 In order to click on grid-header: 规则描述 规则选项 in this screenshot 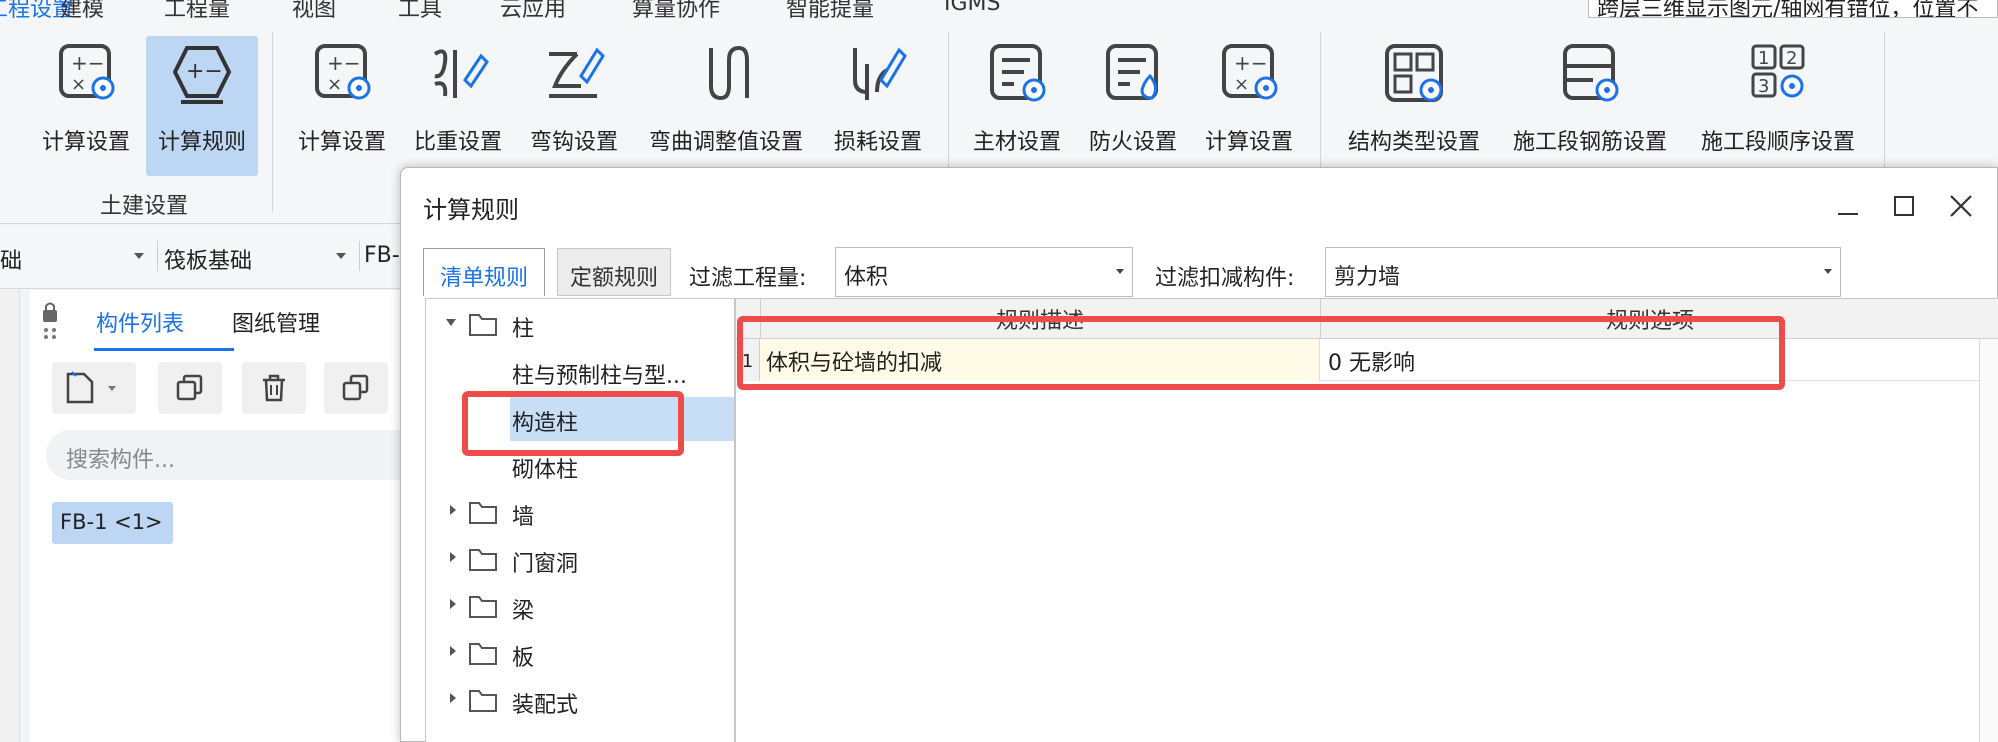, I will do `click(1367, 319)`.